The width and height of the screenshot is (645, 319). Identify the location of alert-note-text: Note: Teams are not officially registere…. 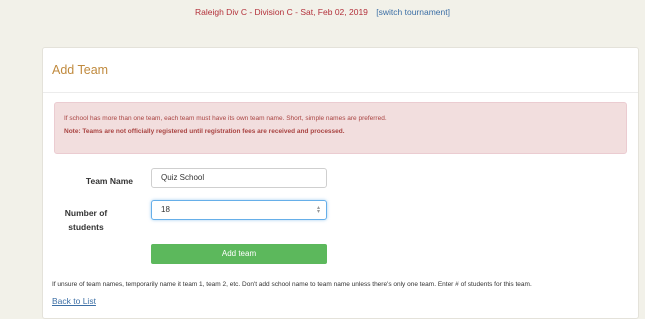
(204, 131).